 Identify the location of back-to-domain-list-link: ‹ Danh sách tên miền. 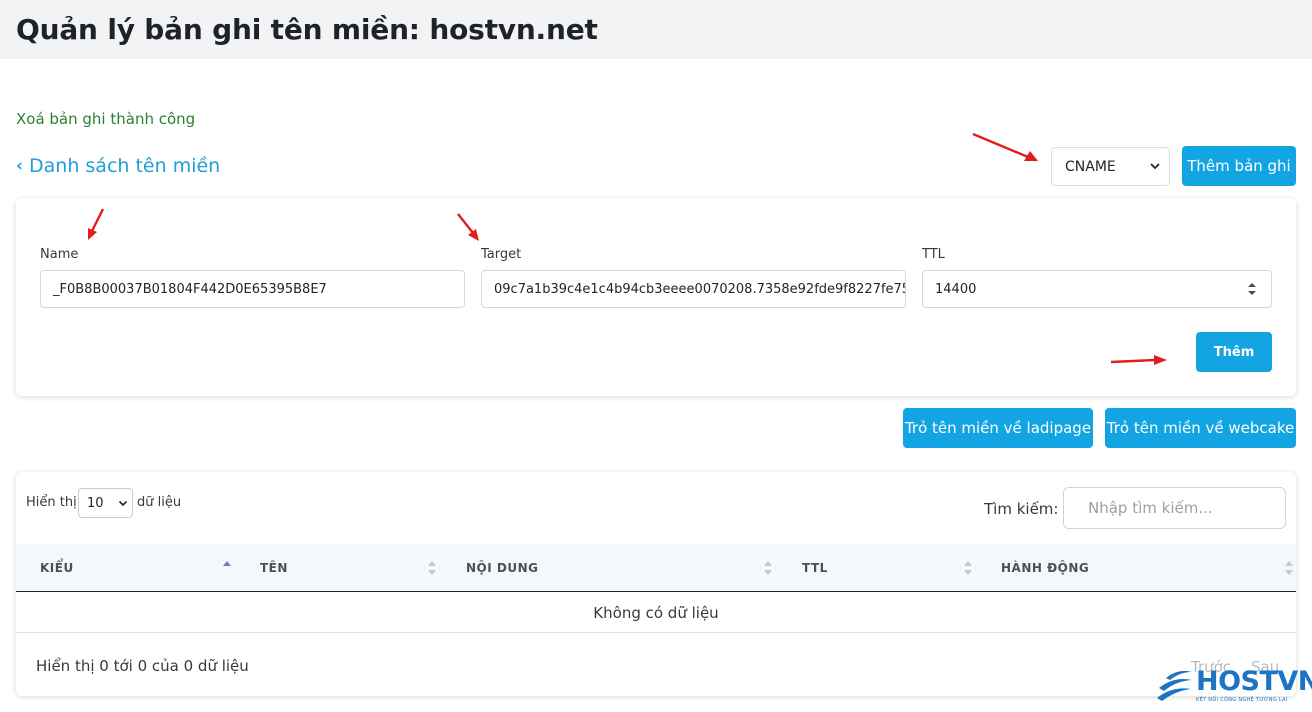
(118, 166).